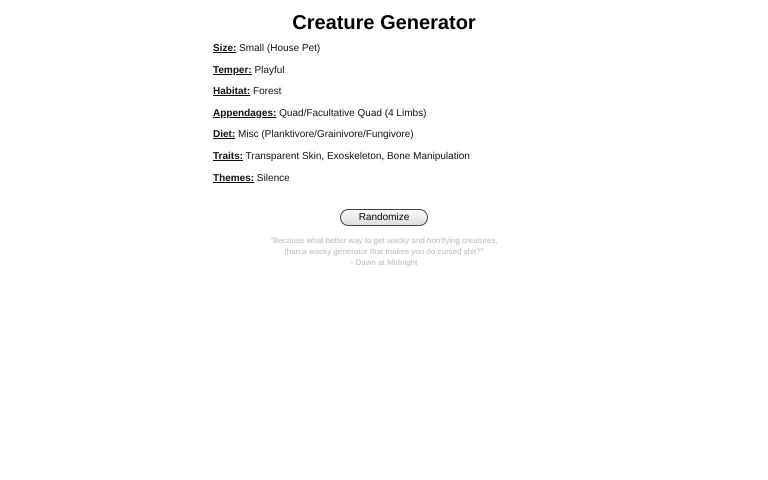 Image resolution: width=768 pixels, height=480 pixels. I want to click on attribute-value: Playful, so click(269, 70).